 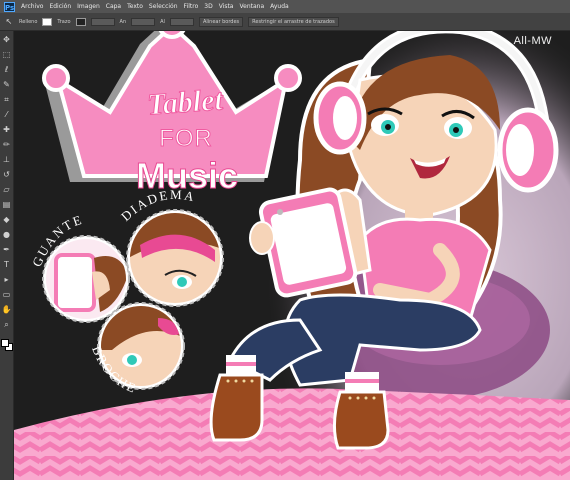 I want to click on eraser-tool-icon: ▱, so click(x=7, y=190).